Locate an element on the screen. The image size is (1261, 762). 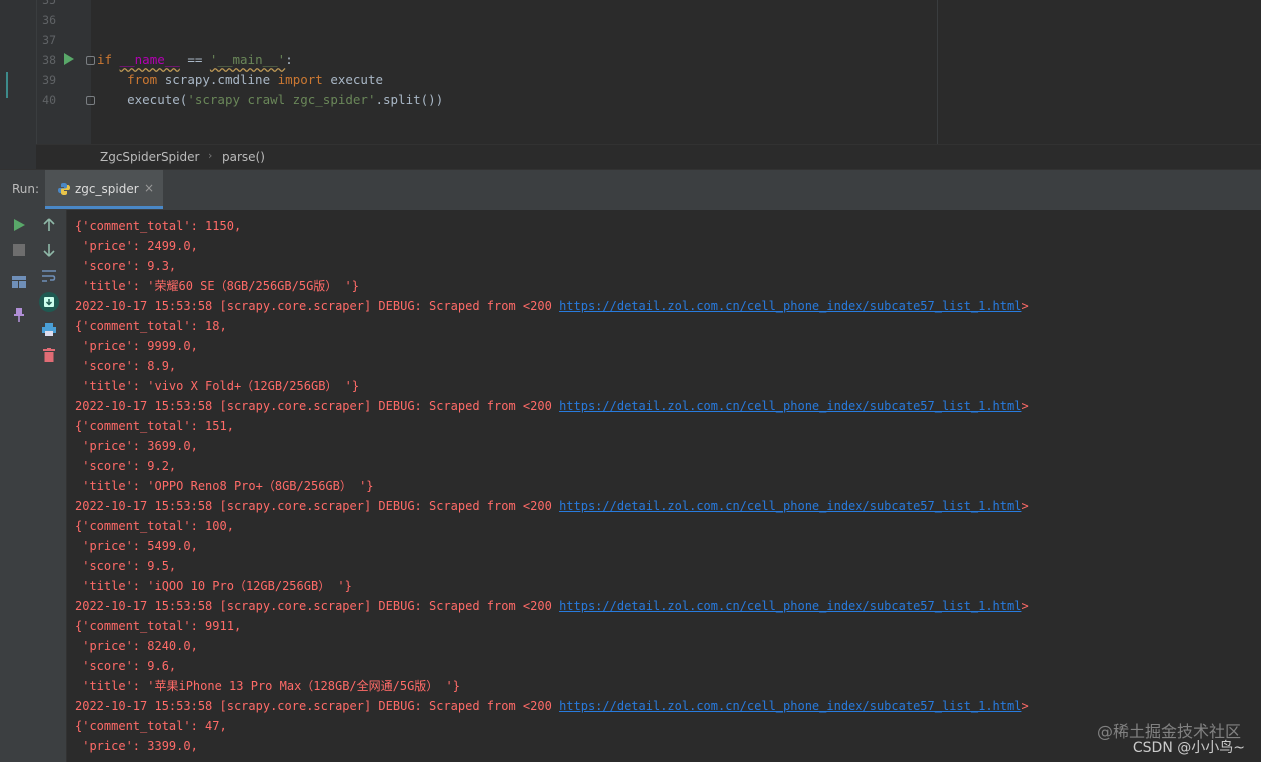
layout-button is located at coordinates (19, 282).